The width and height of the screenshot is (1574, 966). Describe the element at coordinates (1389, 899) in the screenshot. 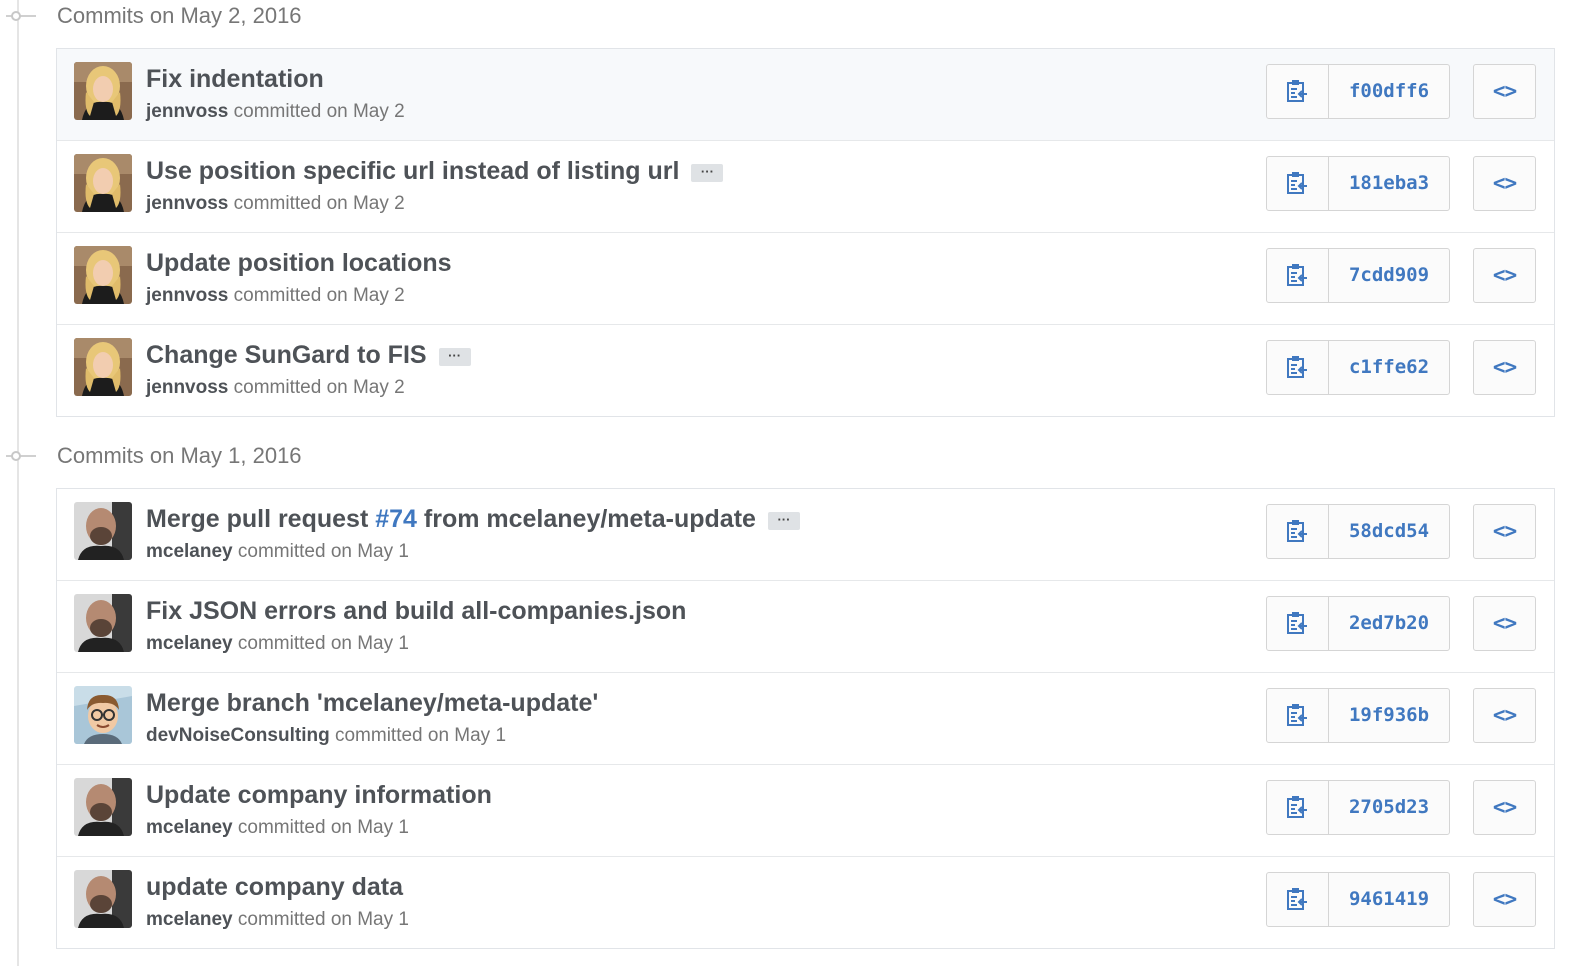

I see `commit-sha-link: 9461419` at that location.